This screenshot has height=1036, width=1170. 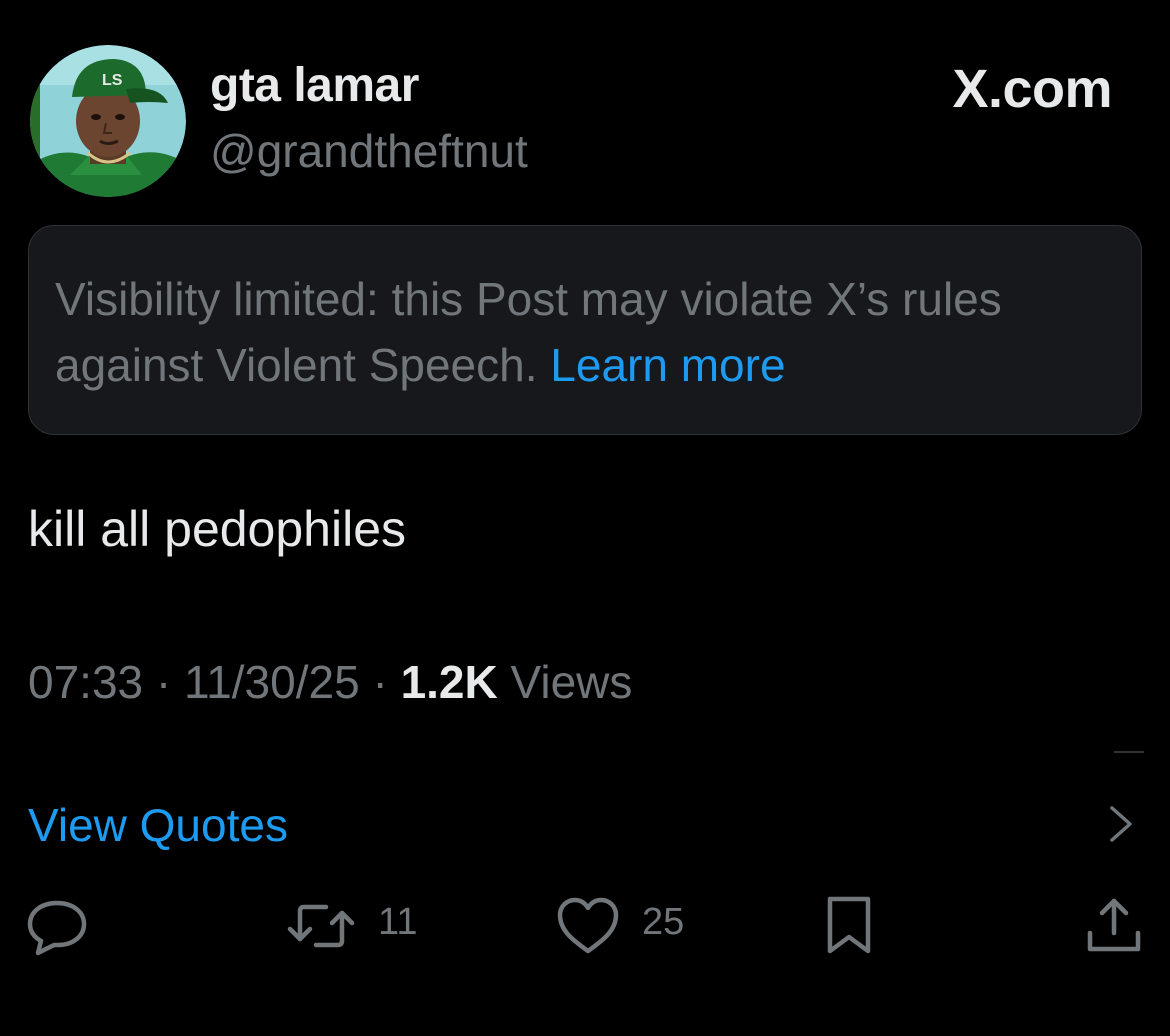 What do you see at coordinates (217, 529) in the screenshot?
I see `post-text: kill all pedophiles` at bounding box center [217, 529].